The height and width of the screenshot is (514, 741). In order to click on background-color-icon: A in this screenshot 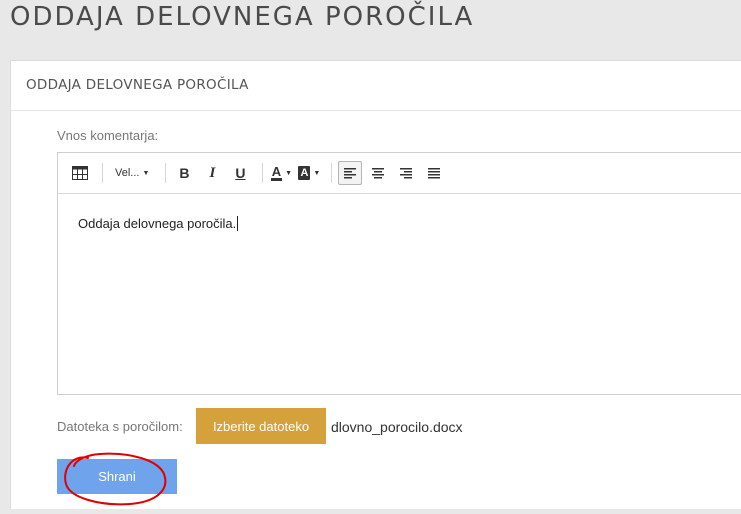, I will do `click(304, 173)`.